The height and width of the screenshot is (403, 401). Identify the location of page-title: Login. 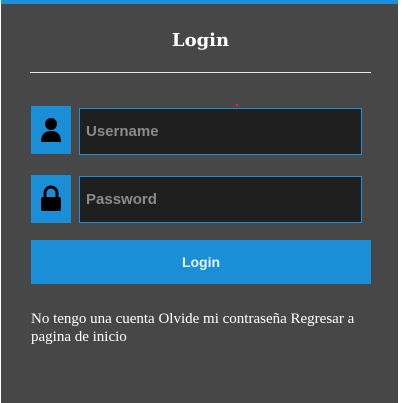
(200, 40).